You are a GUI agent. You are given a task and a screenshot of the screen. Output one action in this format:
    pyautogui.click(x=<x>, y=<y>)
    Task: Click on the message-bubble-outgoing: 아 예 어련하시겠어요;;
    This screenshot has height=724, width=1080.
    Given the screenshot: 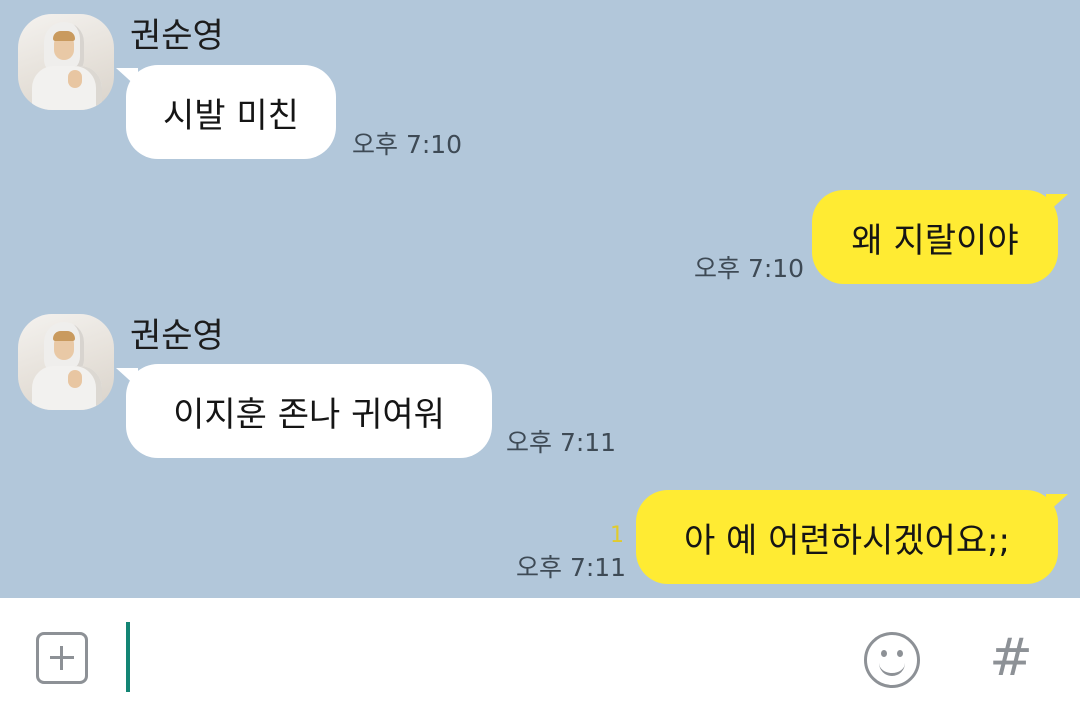 What is the action you would take?
    pyautogui.click(x=847, y=537)
    